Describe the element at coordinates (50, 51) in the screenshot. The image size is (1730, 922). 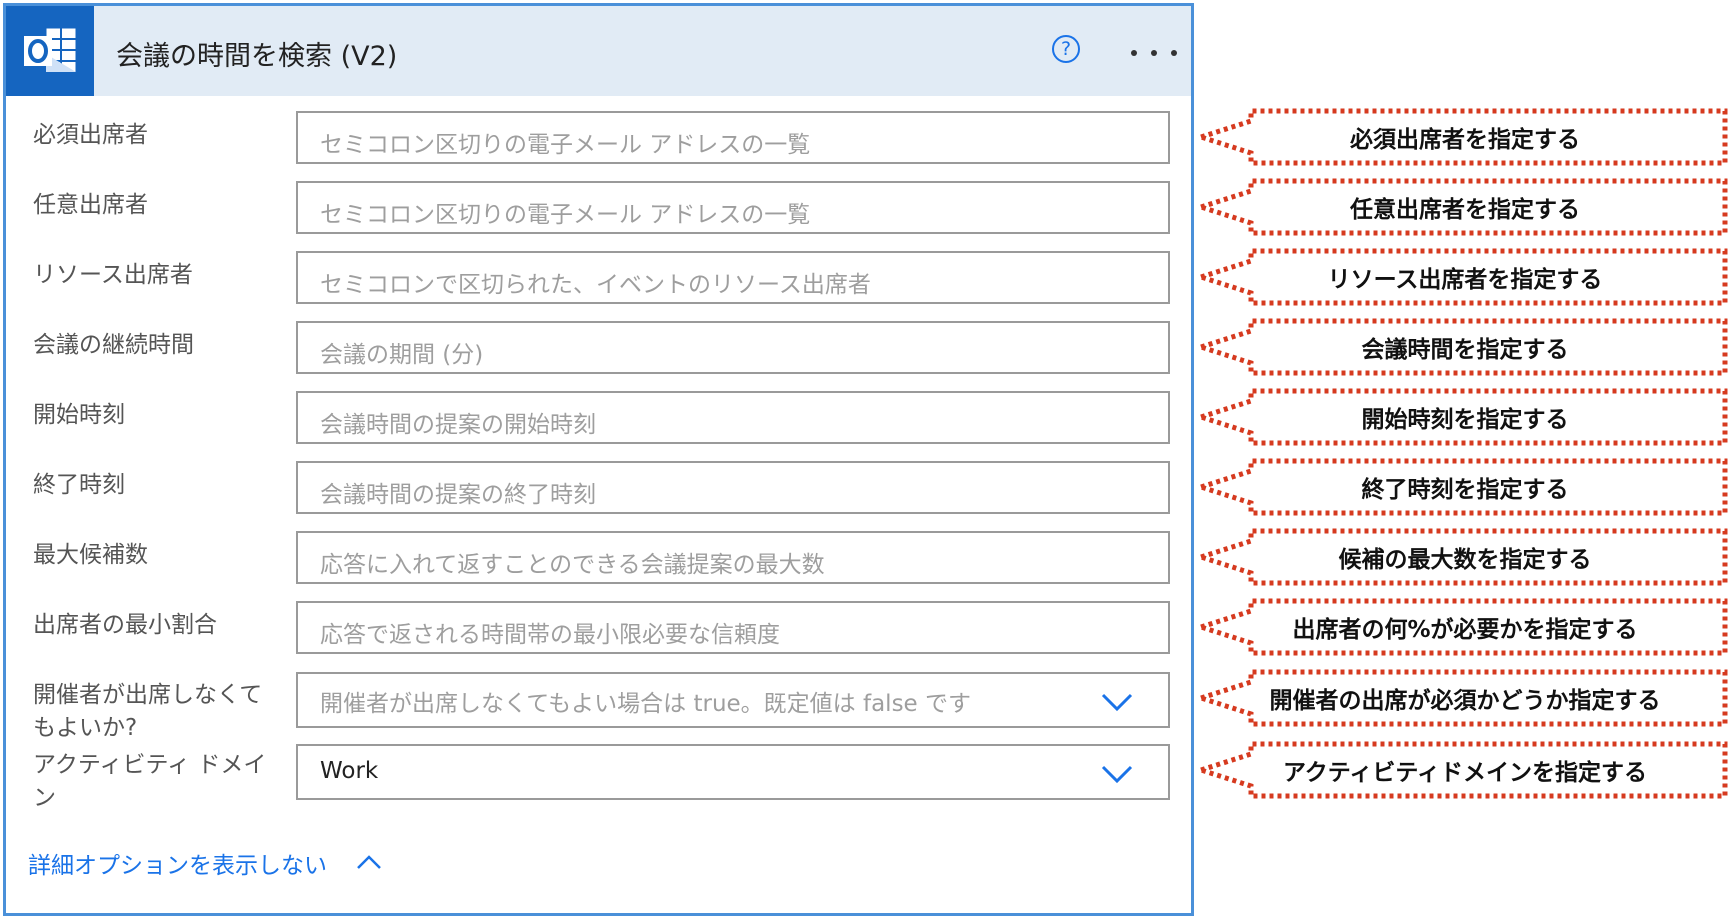
I see `outlook-icon` at that location.